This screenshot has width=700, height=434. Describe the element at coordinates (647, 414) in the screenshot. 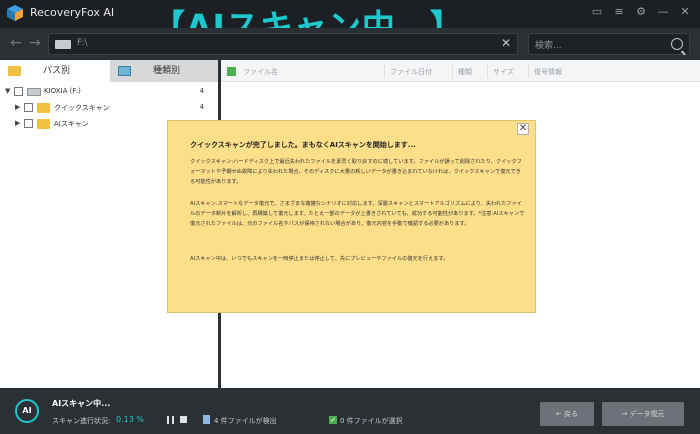

I see `recover-button-label: データ復元` at that location.